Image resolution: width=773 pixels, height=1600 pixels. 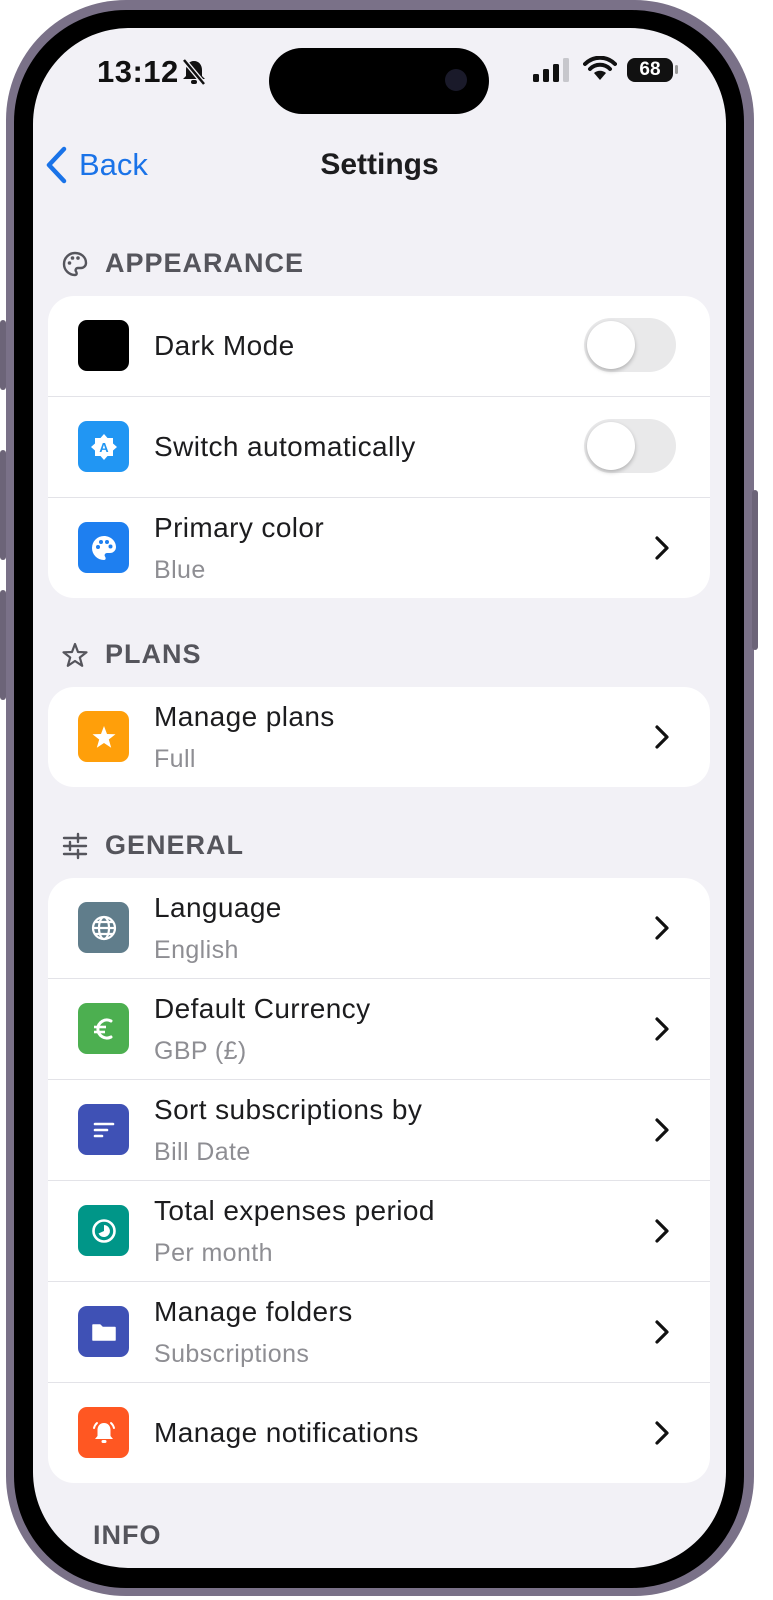 What do you see at coordinates (127, 1535) in the screenshot?
I see `section-header-info: INFO` at bounding box center [127, 1535].